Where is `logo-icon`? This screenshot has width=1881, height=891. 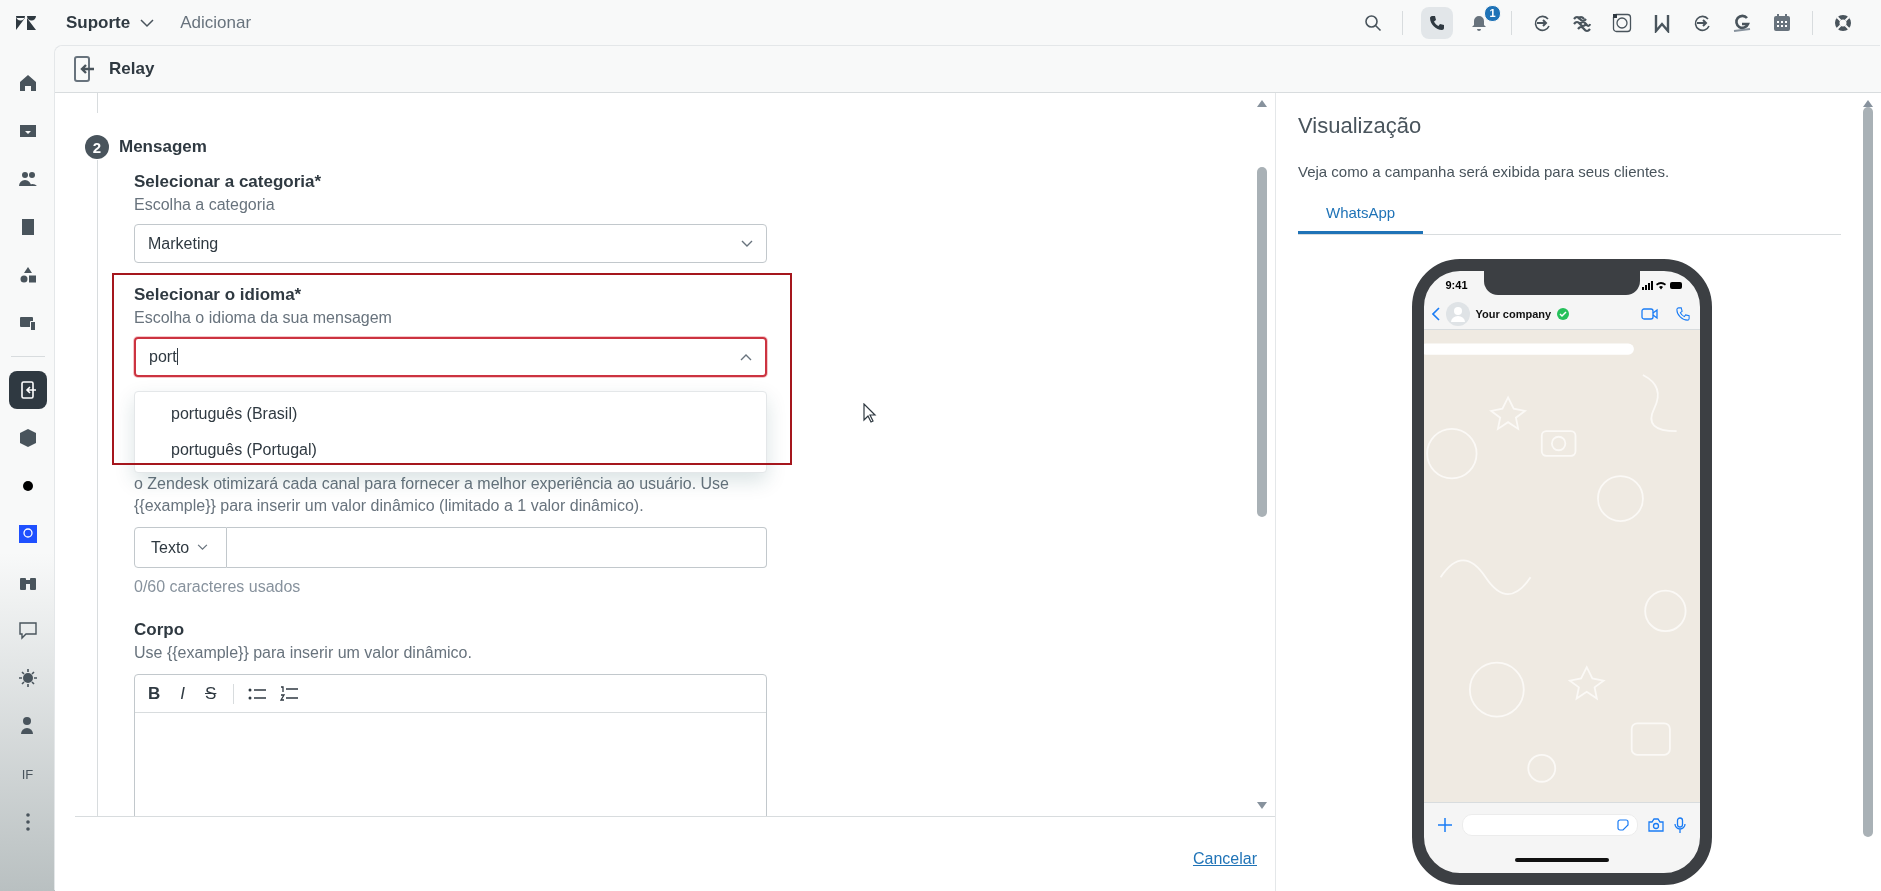 logo-icon is located at coordinates (26, 23).